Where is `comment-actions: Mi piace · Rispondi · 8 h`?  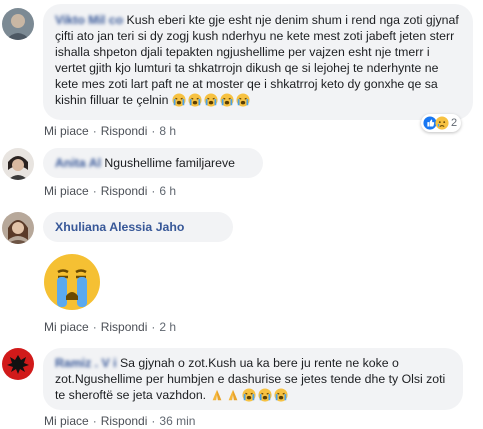 comment-actions: Mi piace · Rispondi · 8 h is located at coordinates (110, 131).